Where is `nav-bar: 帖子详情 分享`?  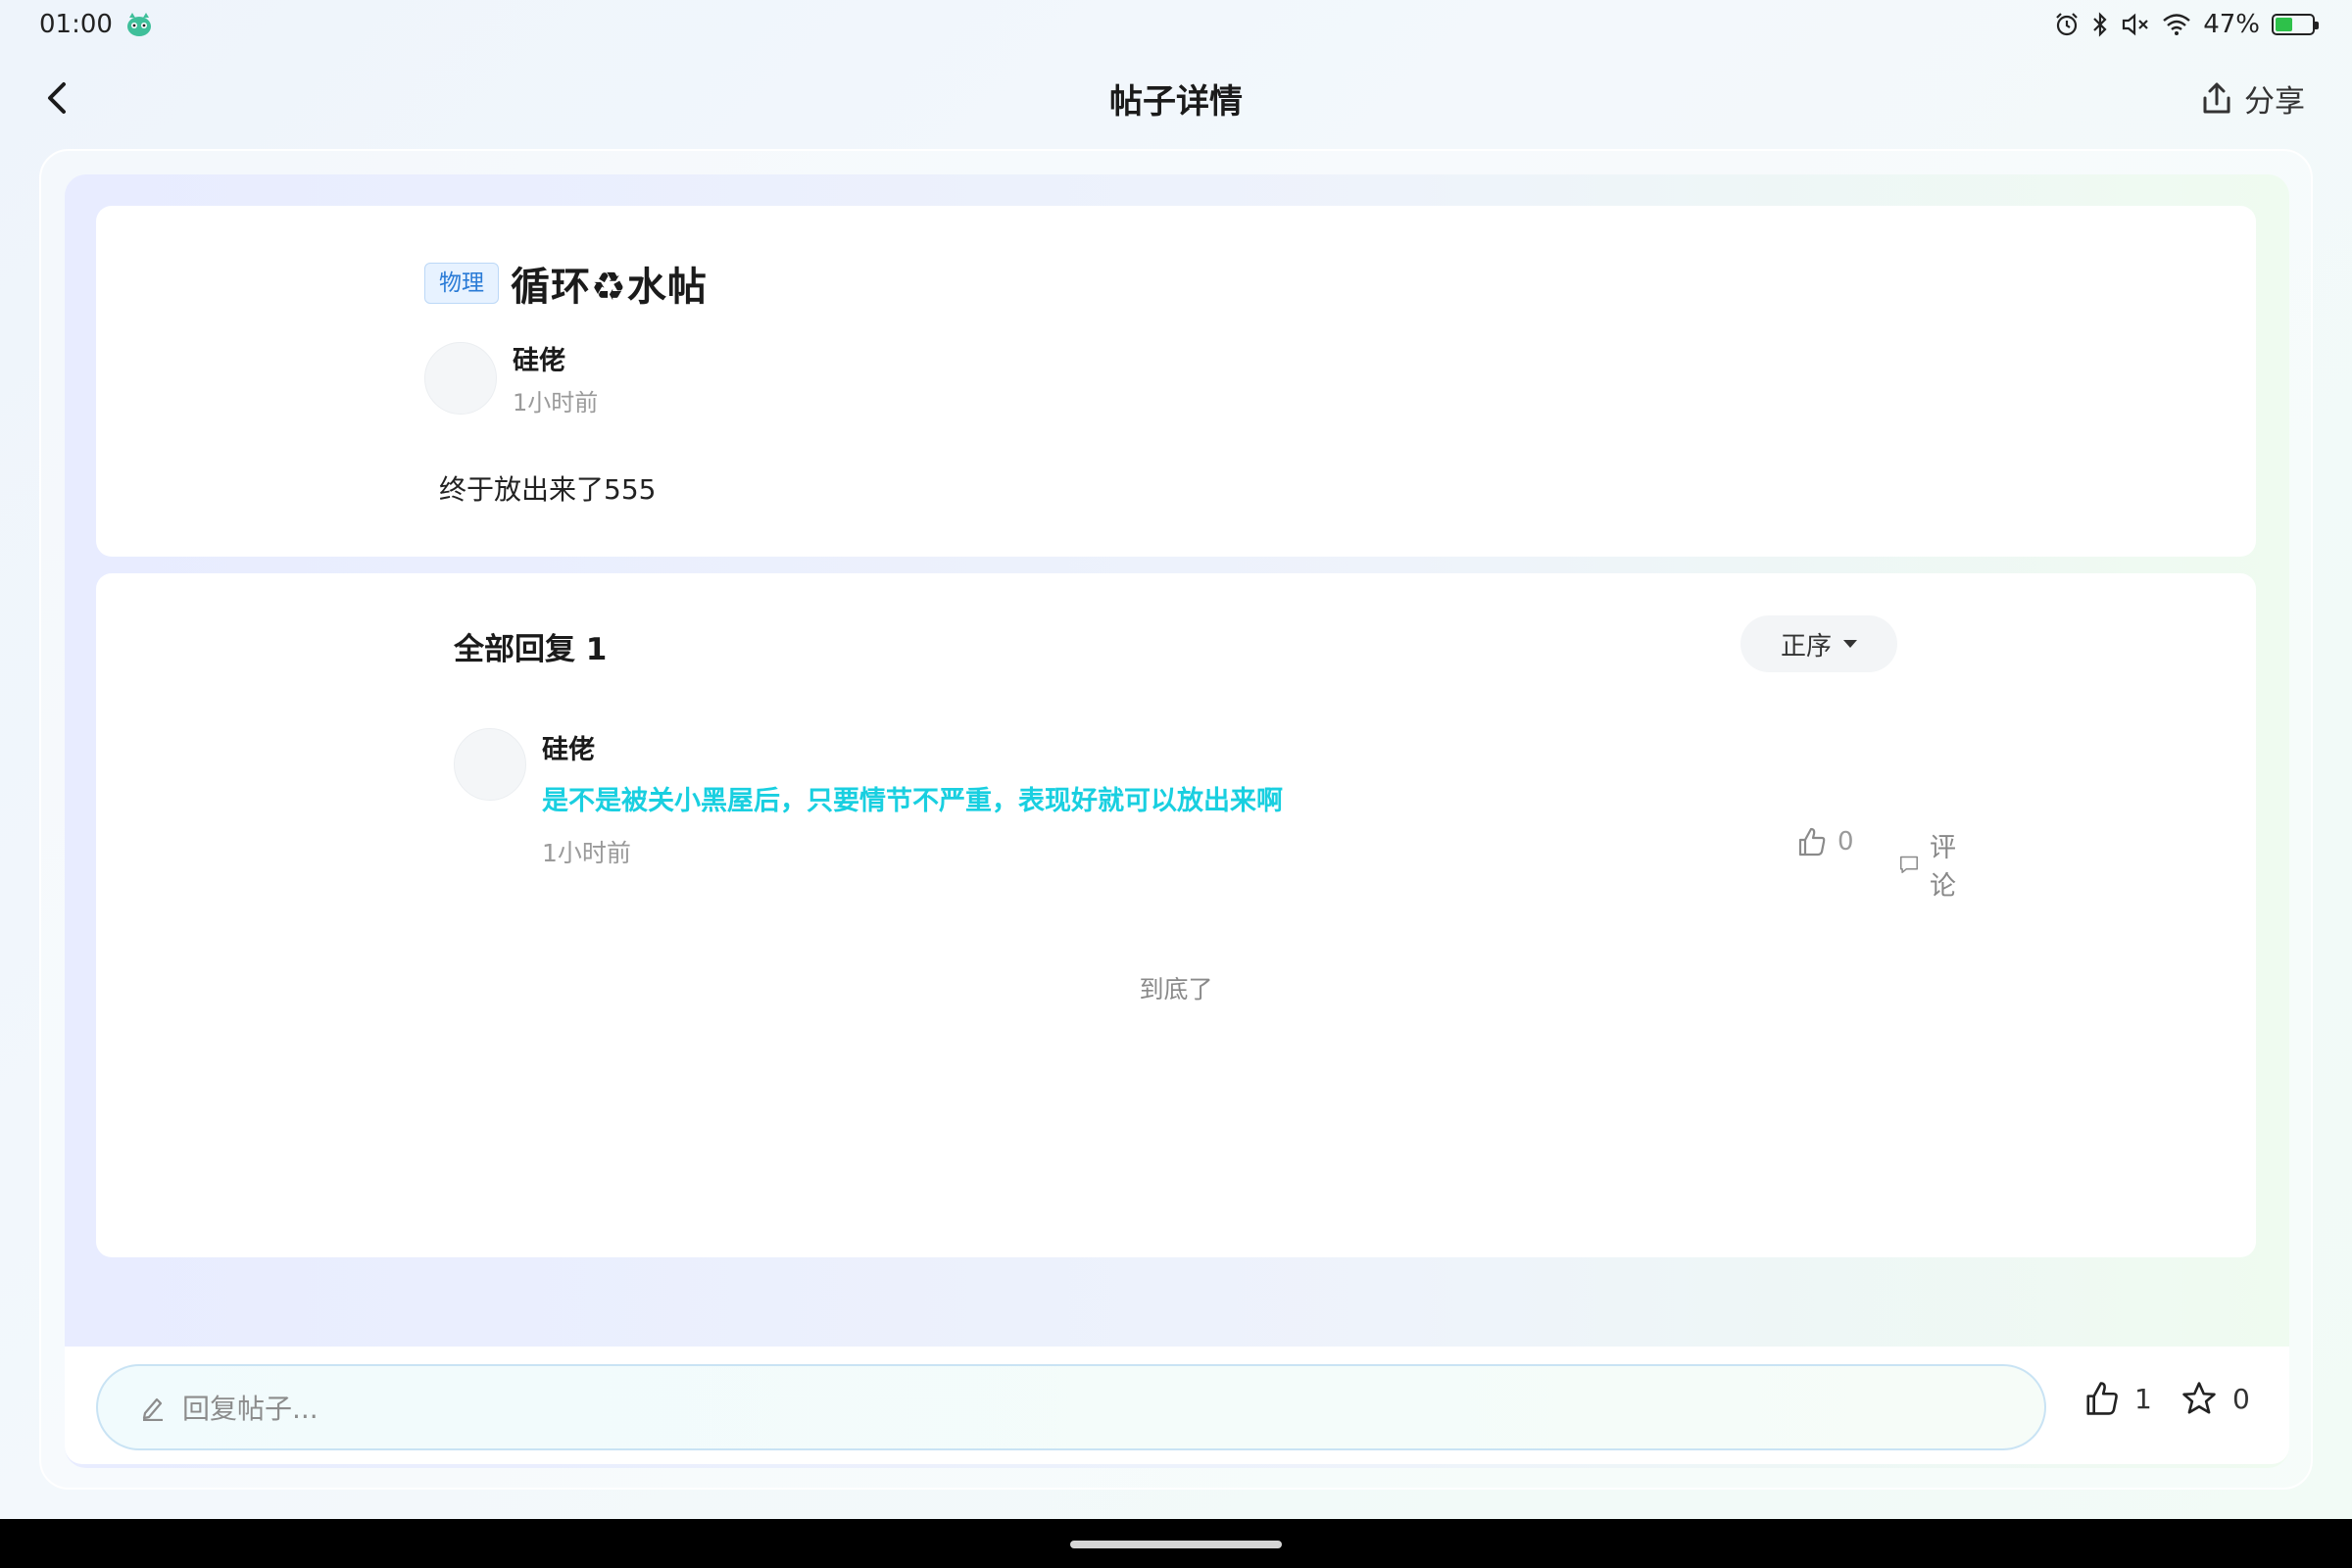 nav-bar: 帖子详情 分享 is located at coordinates (1176, 98).